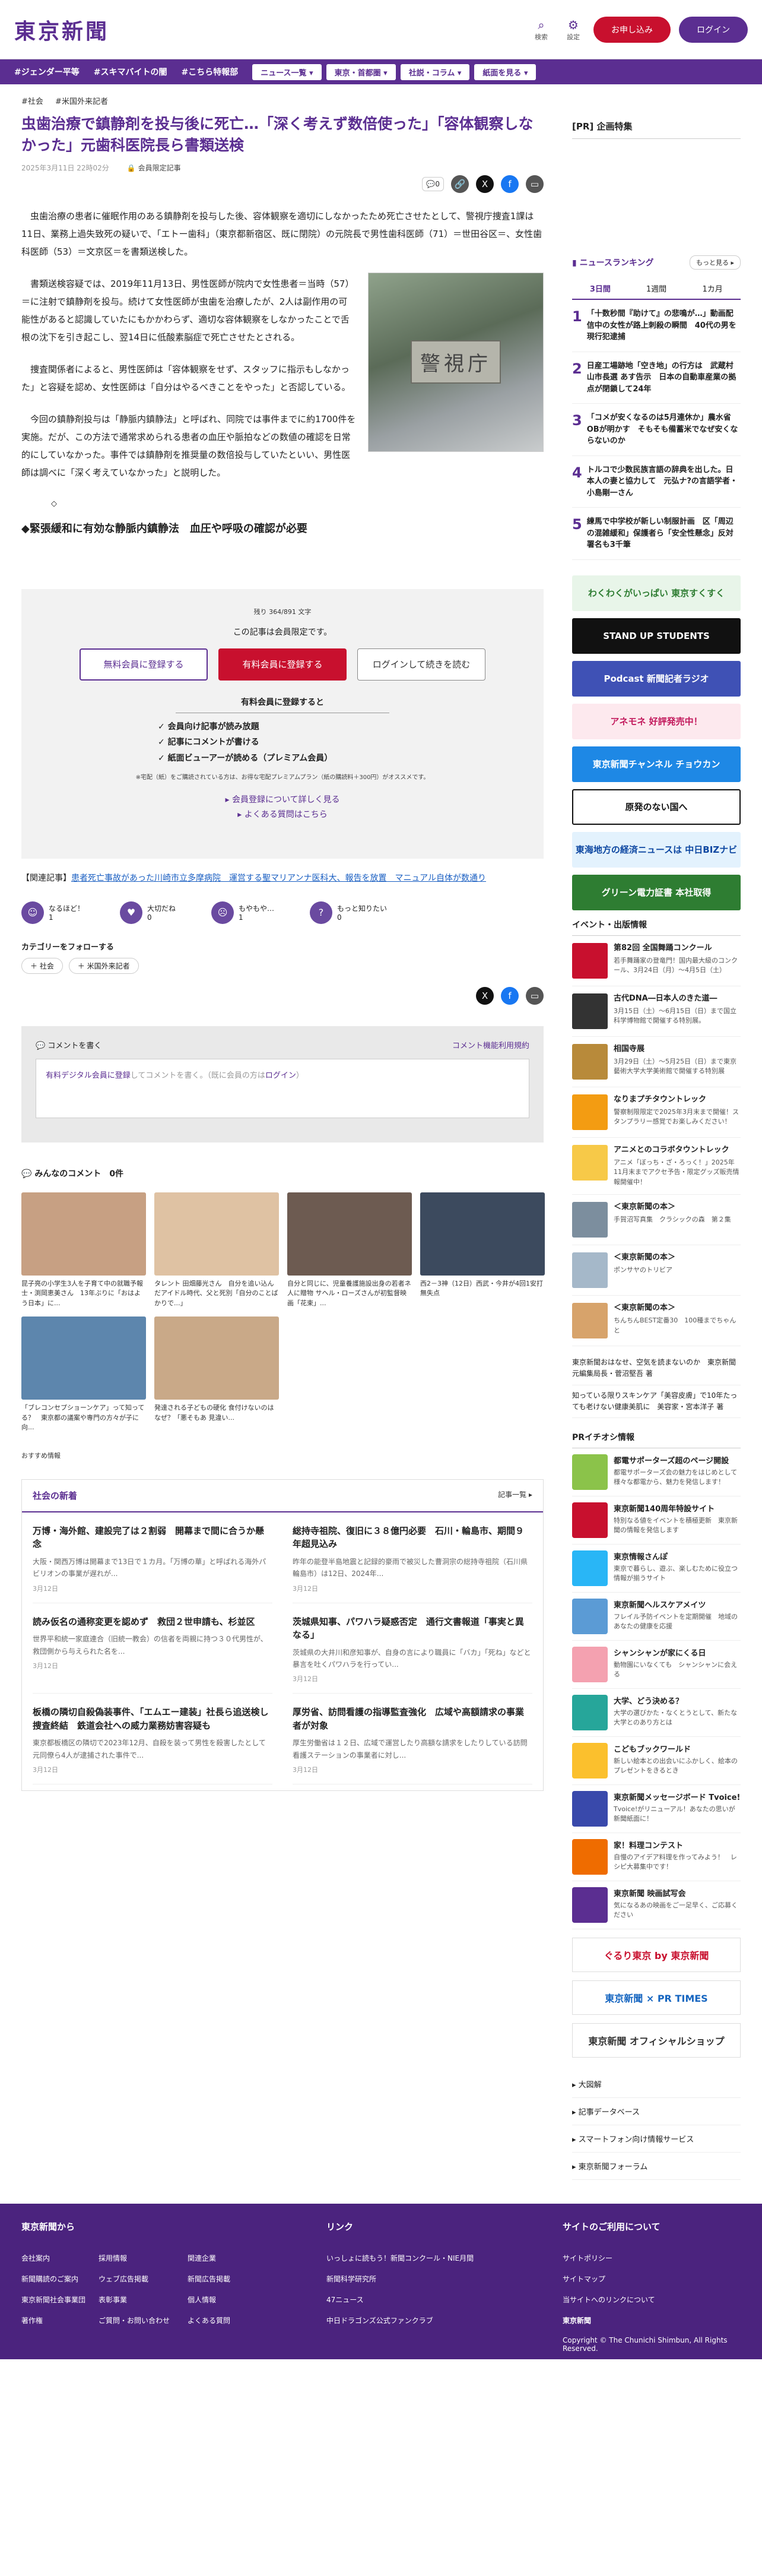 Image resolution: width=762 pixels, height=2576 pixels. What do you see at coordinates (103, 965) in the screenshot?
I see `follow-chip: ＋ 米国外来記者` at bounding box center [103, 965].